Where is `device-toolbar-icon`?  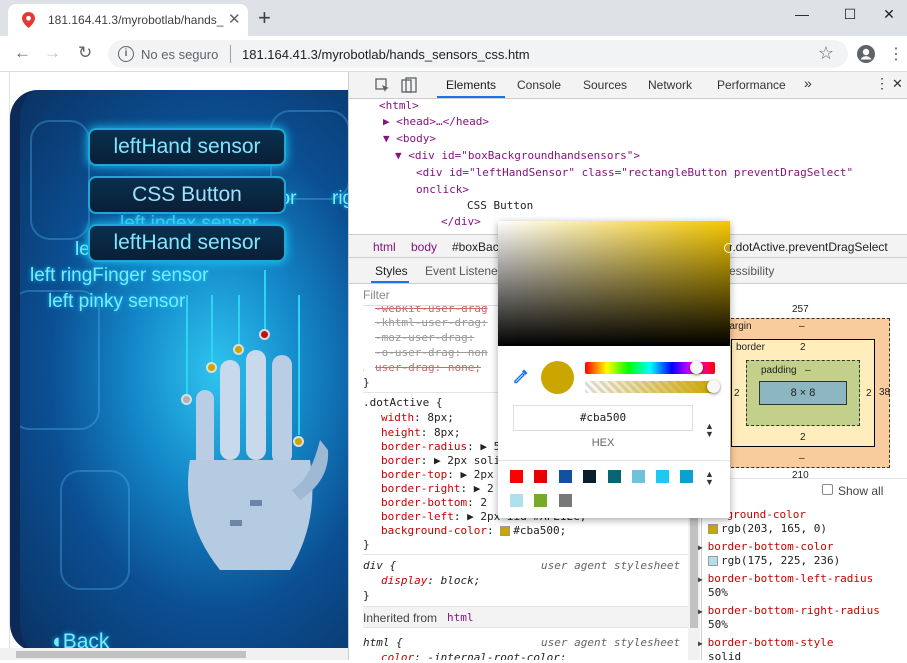
device-toolbar-icon is located at coordinates (409, 85).